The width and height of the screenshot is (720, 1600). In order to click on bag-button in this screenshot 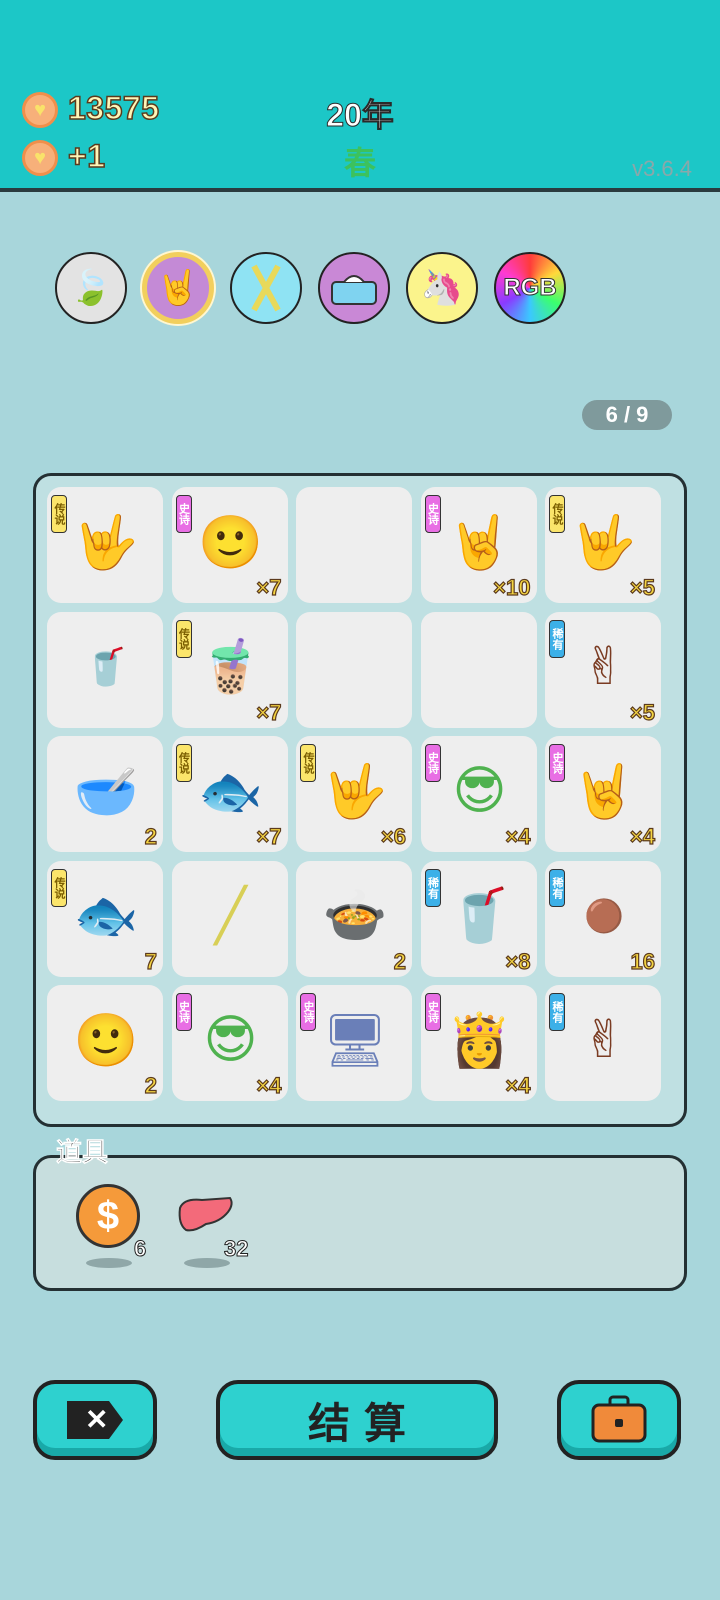, I will do `click(619, 1420)`.